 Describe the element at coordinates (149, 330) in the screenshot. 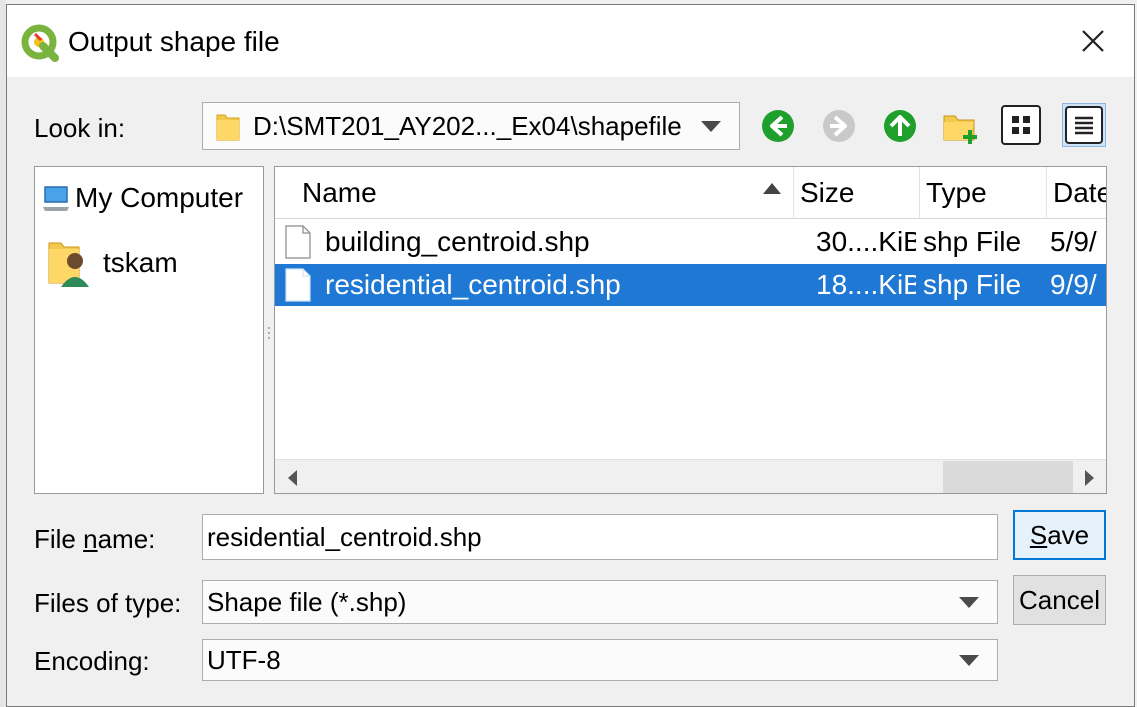

I see `places-sidebar: My Computer tskam` at that location.